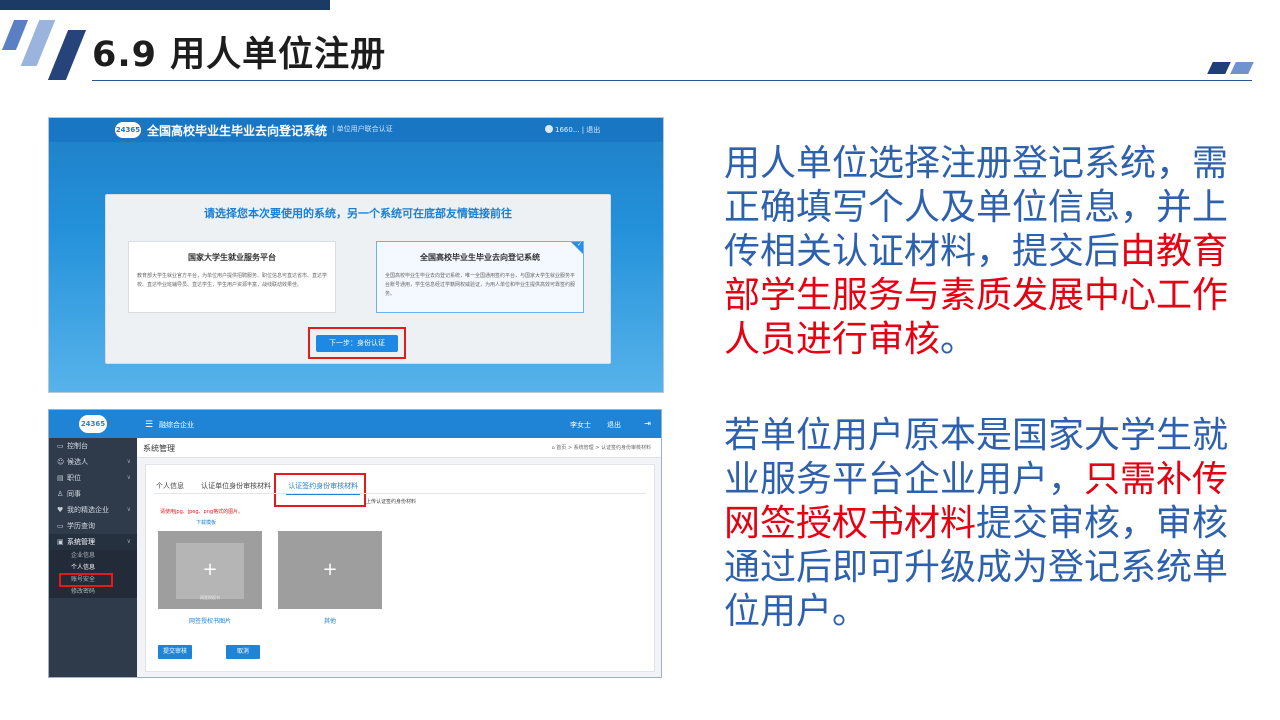 This screenshot has height=720, width=1280. I want to click on tab-personal-info: 个人信息, so click(170, 486).